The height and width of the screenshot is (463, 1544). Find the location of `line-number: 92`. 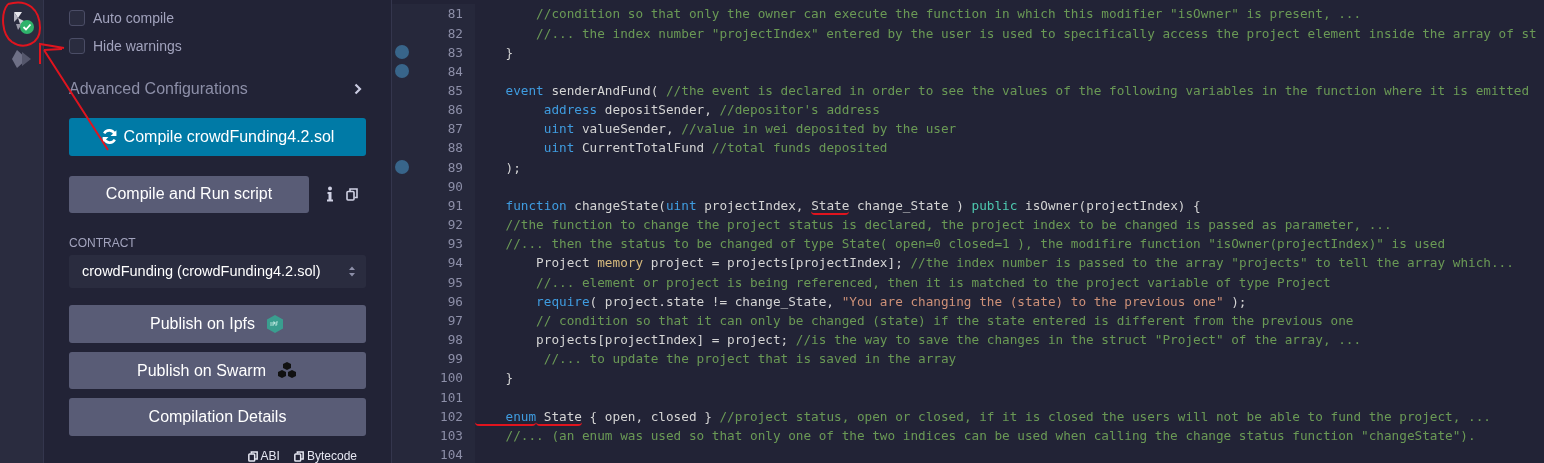

line-number: 92 is located at coordinates (454, 225).